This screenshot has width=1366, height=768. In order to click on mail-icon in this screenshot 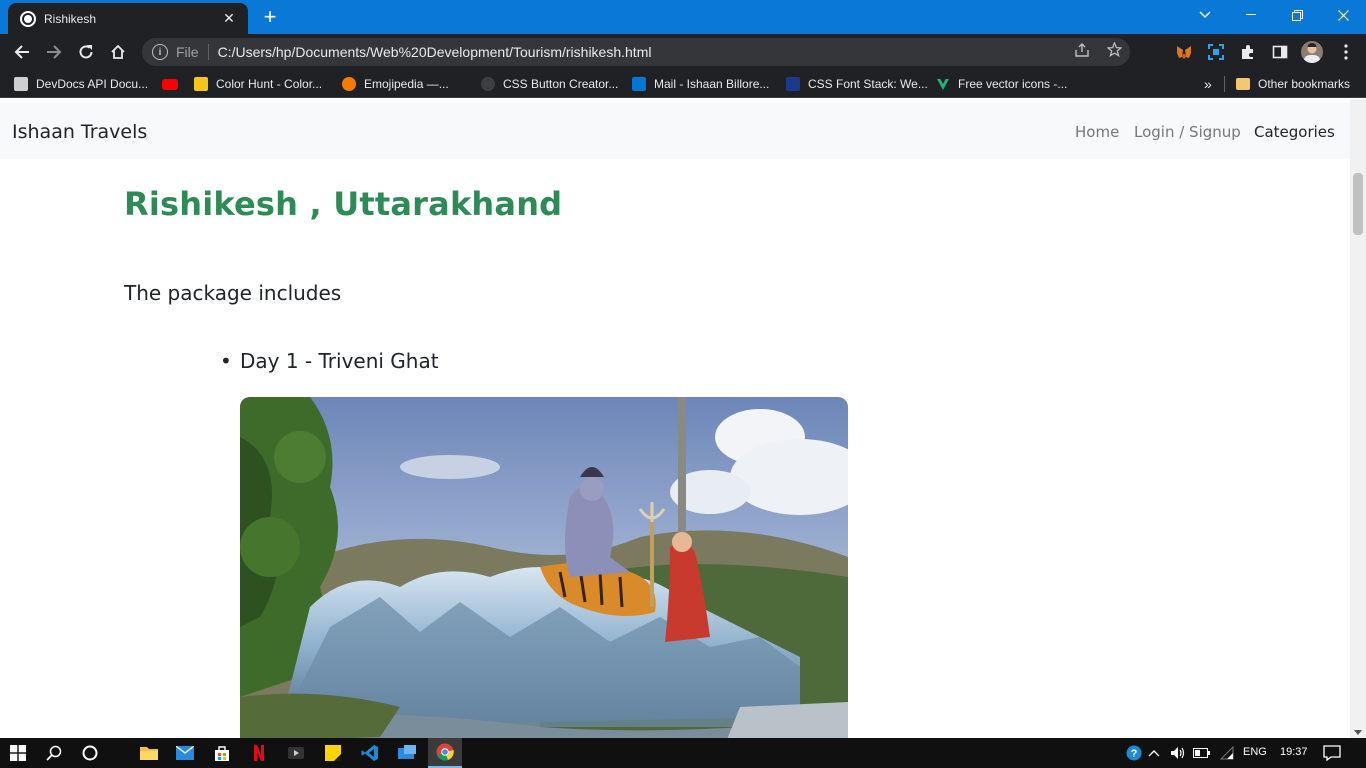, I will do `click(185, 753)`.